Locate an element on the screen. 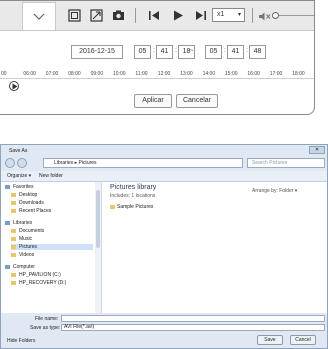  nav-item: HP_PAVILION (C:) is located at coordinates (52, 275).